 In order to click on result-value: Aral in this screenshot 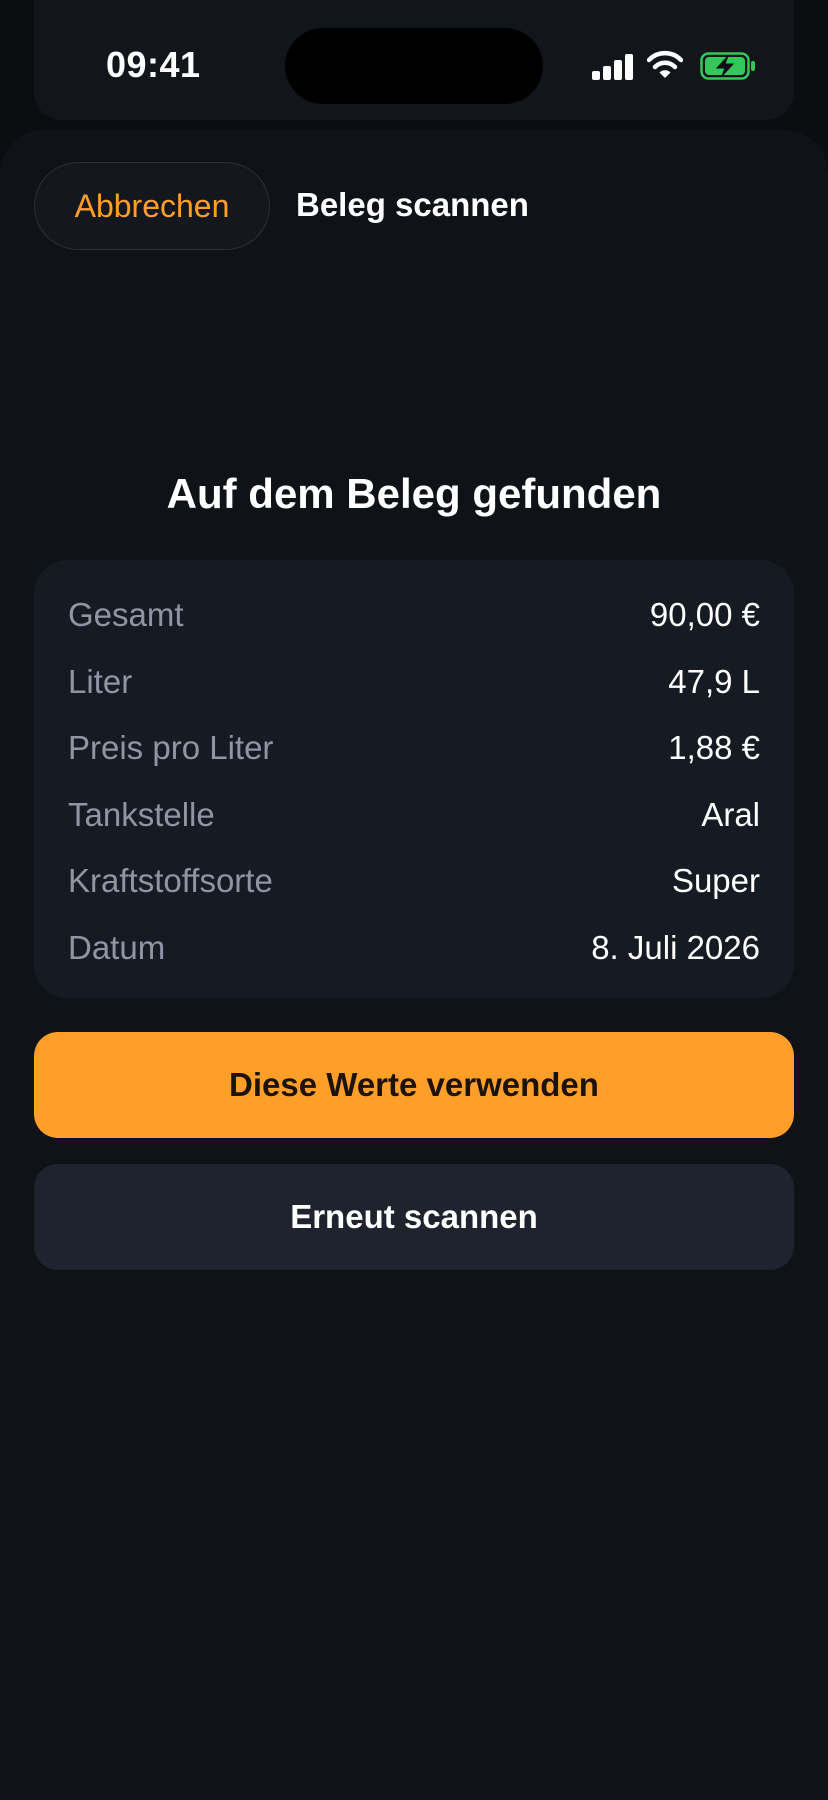, I will do `click(730, 814)`.